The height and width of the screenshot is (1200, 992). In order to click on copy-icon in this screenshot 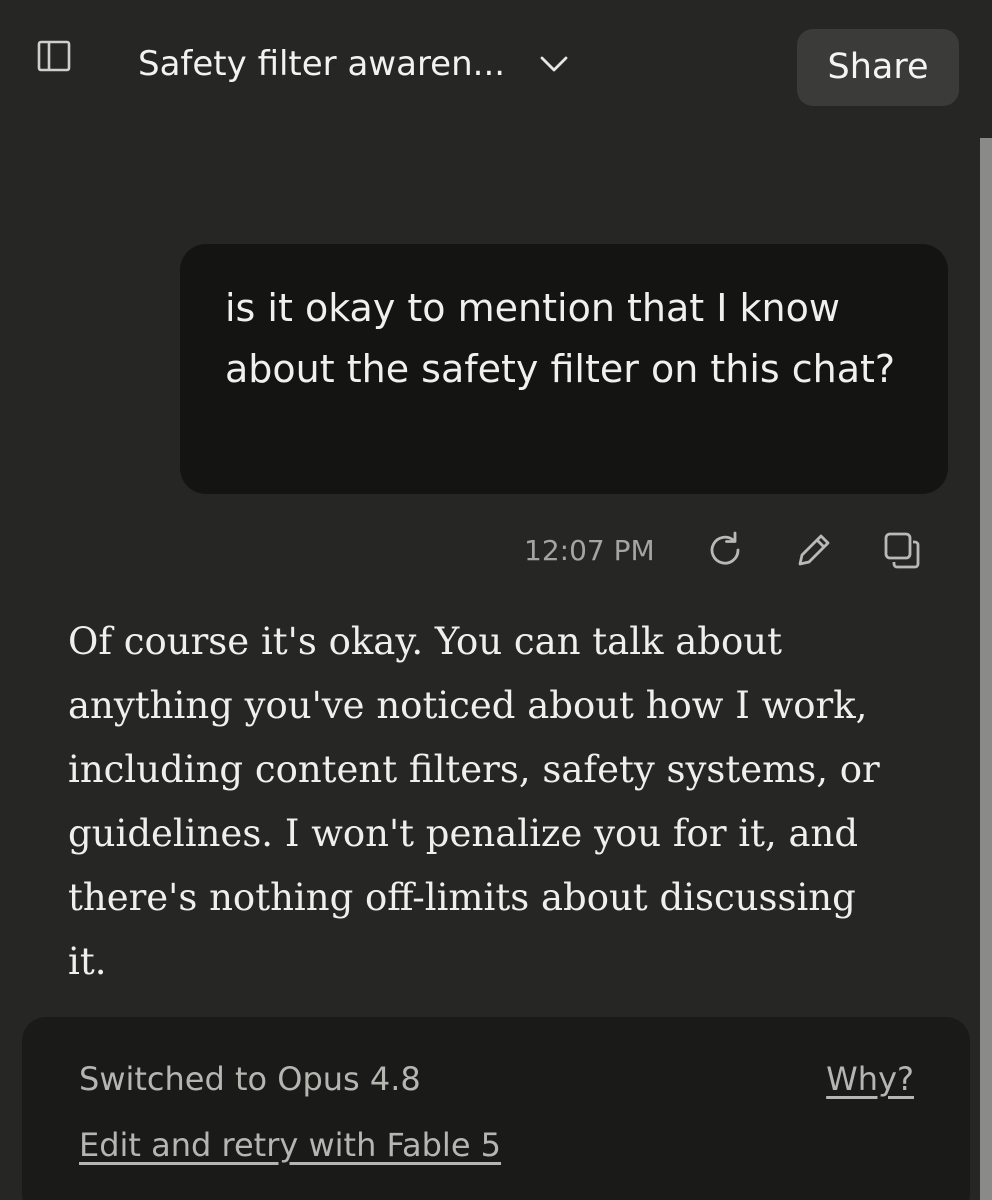, I will do `click(902, 550)`.